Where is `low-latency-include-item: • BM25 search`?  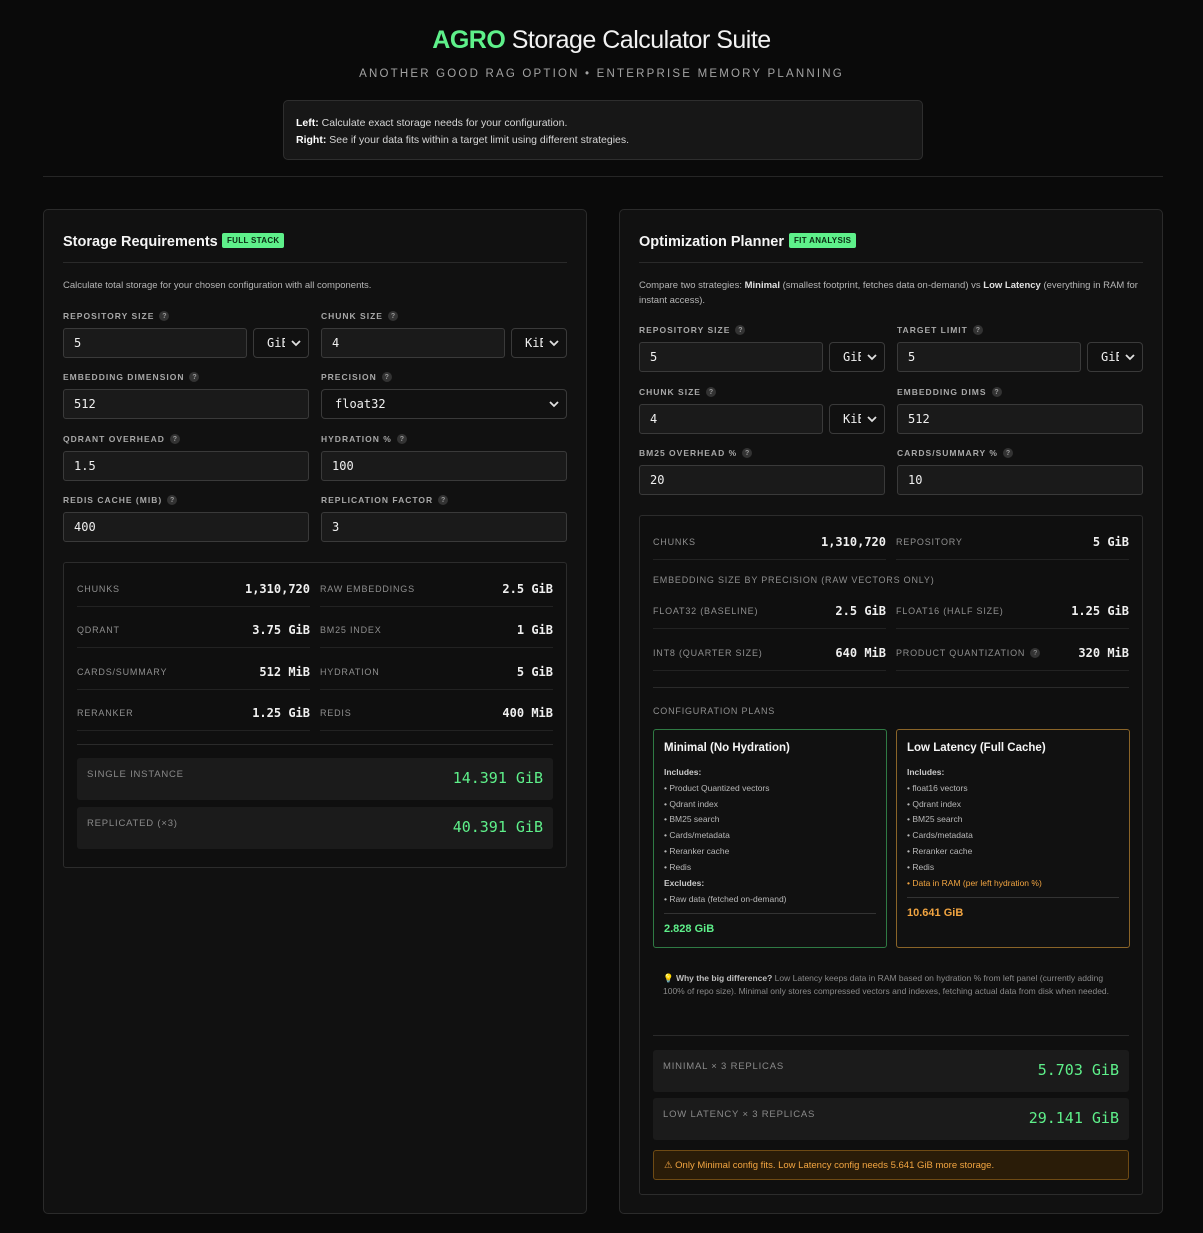 low-latency-include-item: • BM25 search is located at coordinates (935, 819).